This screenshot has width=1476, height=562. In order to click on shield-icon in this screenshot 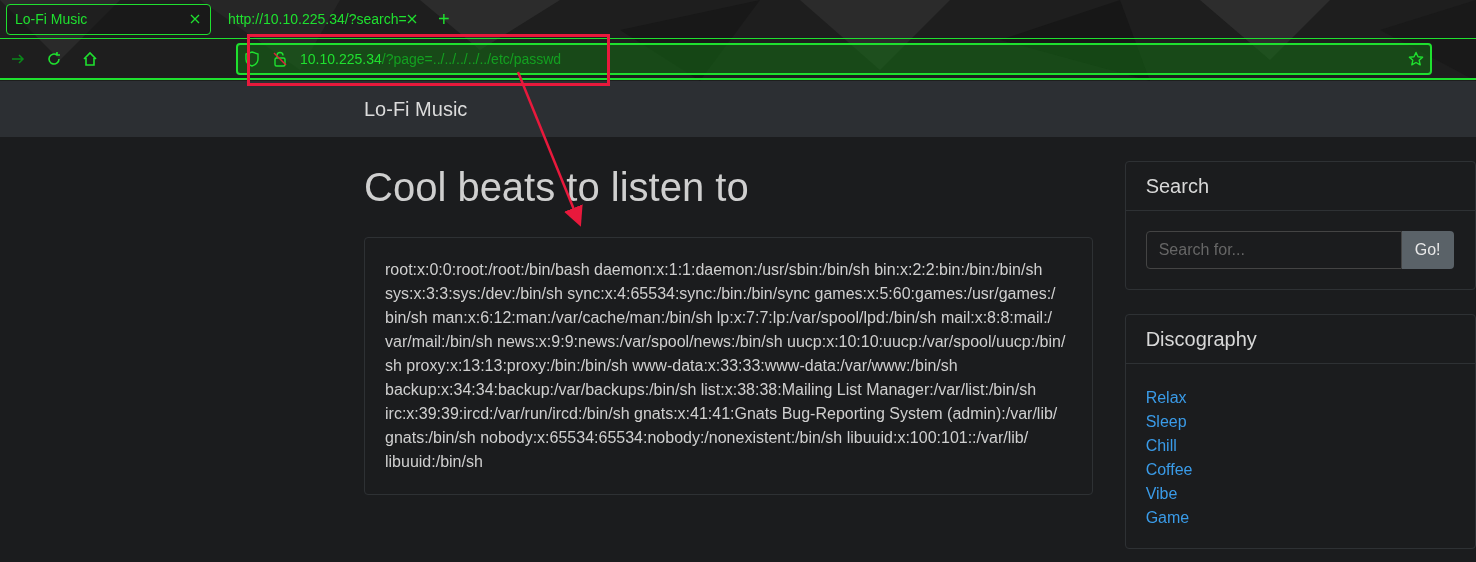, I will do `click(252, 58)`.